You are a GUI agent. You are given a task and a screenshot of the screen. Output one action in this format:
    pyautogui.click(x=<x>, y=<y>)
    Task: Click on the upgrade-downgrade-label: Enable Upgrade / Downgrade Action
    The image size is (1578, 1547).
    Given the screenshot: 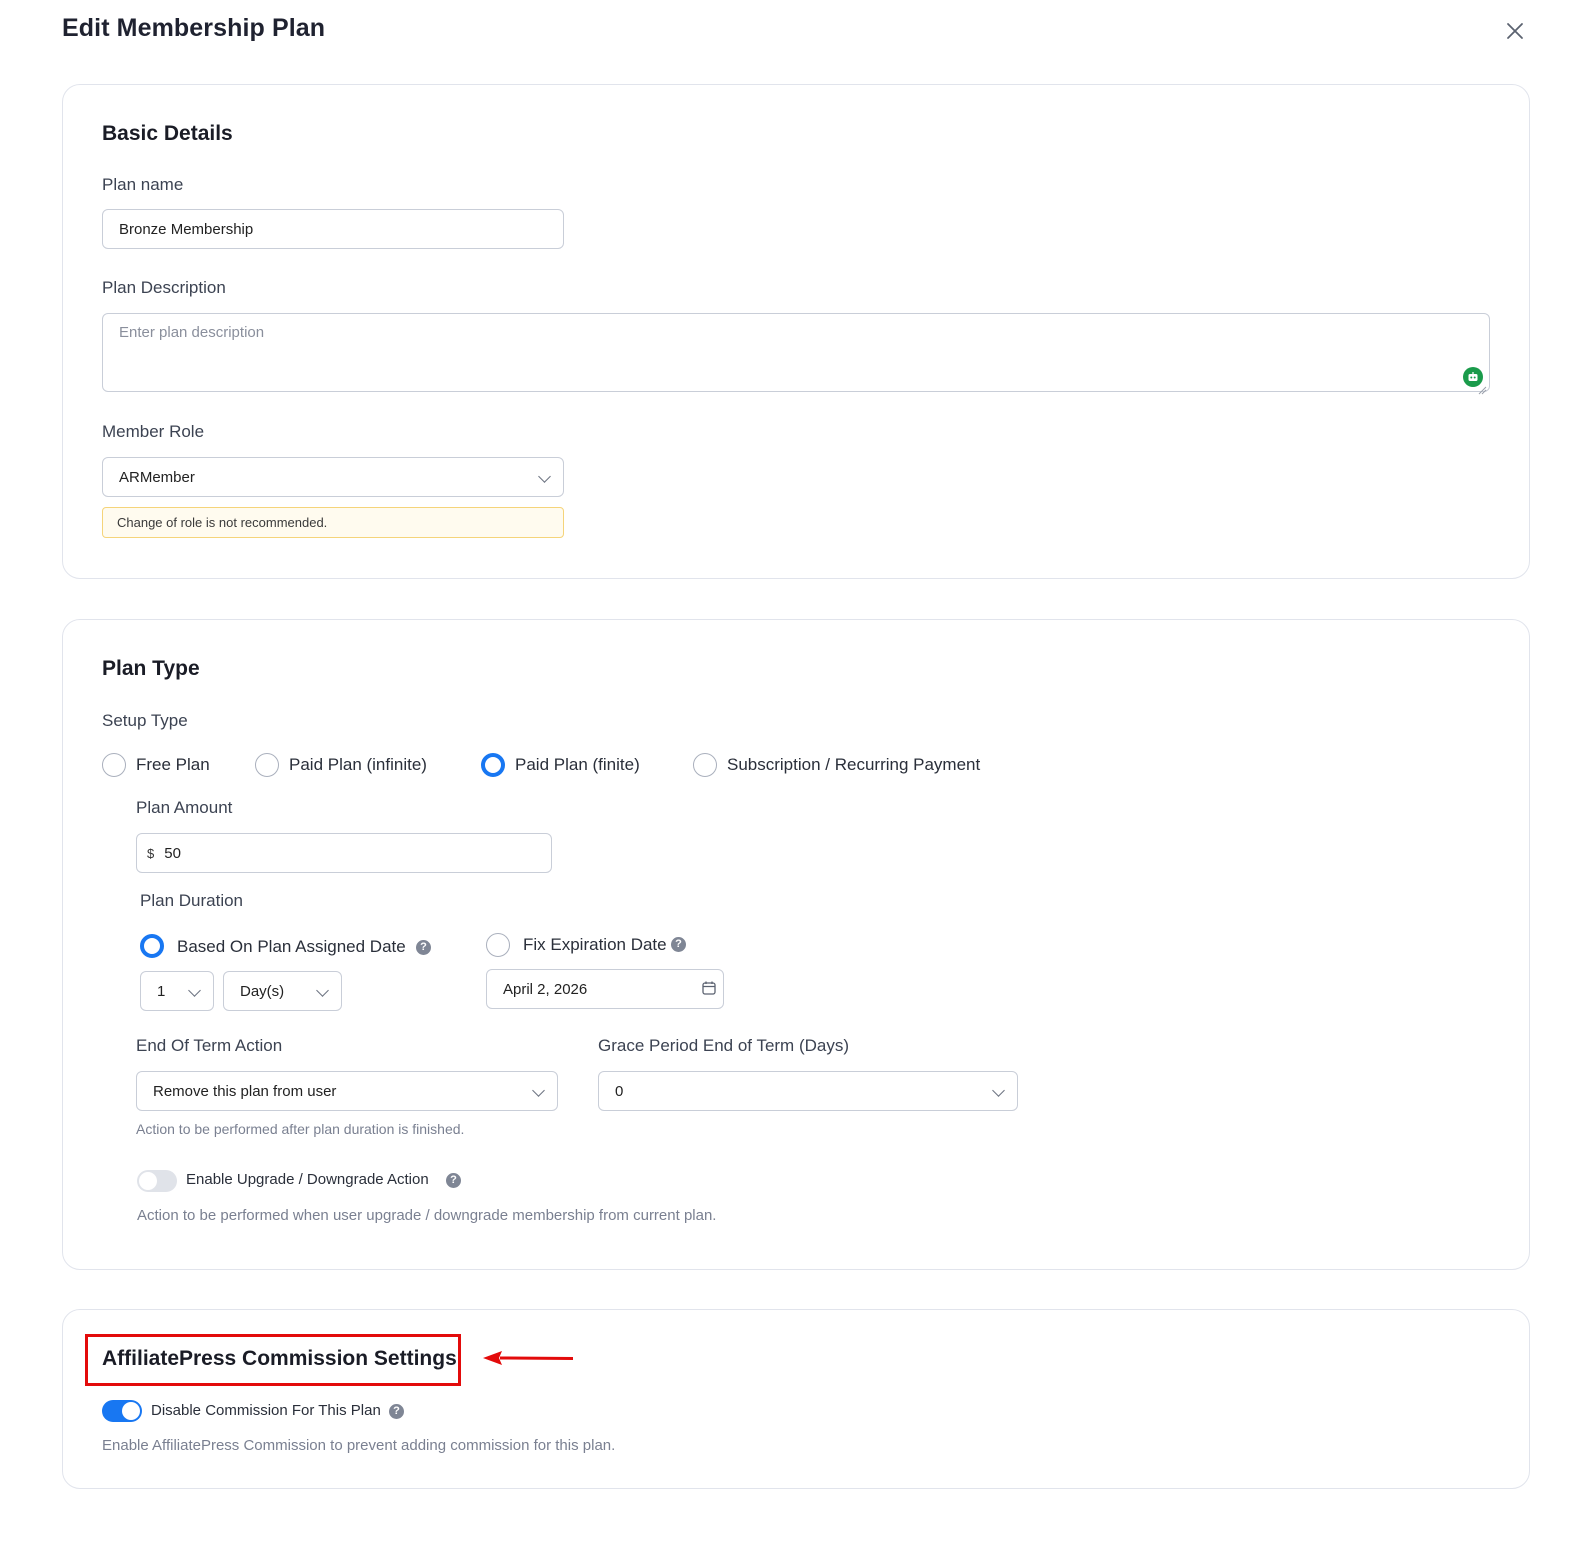 What is the action you would take?
    pyautogui.click(x=307, y=1179)
    